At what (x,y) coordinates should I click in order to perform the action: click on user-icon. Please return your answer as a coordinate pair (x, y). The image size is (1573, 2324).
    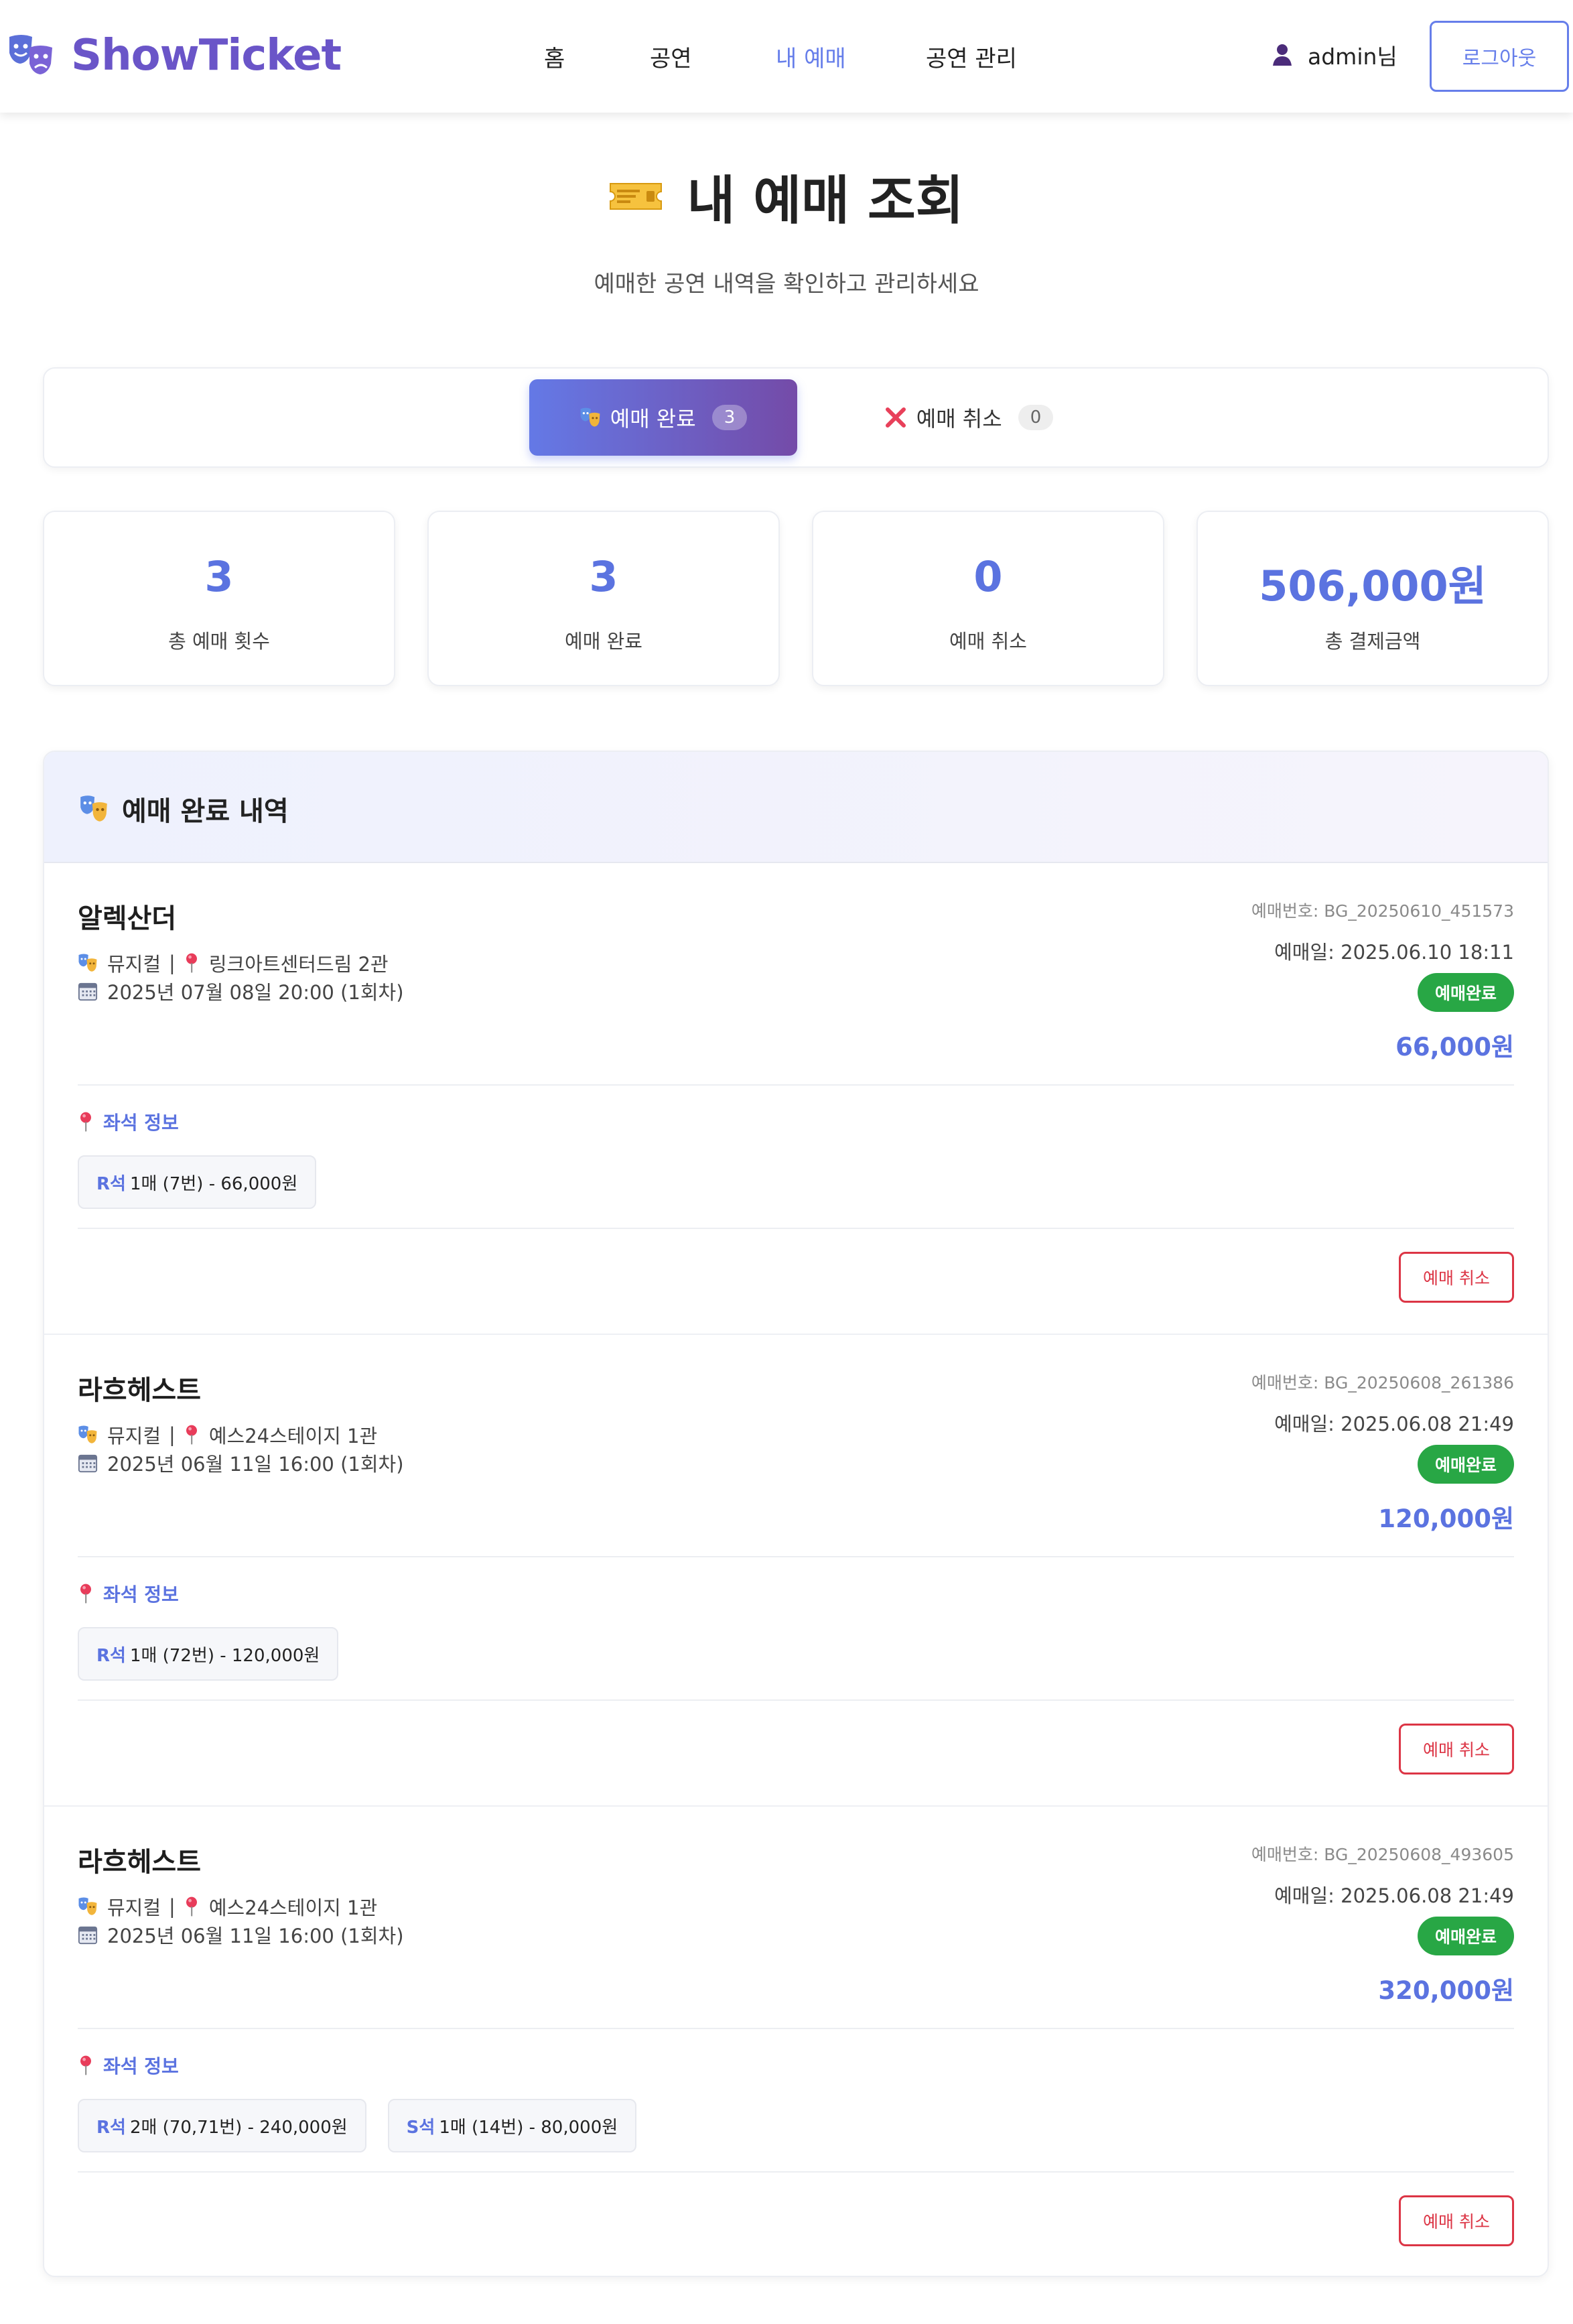
    Looking at the image, I should click on (1283, 55).